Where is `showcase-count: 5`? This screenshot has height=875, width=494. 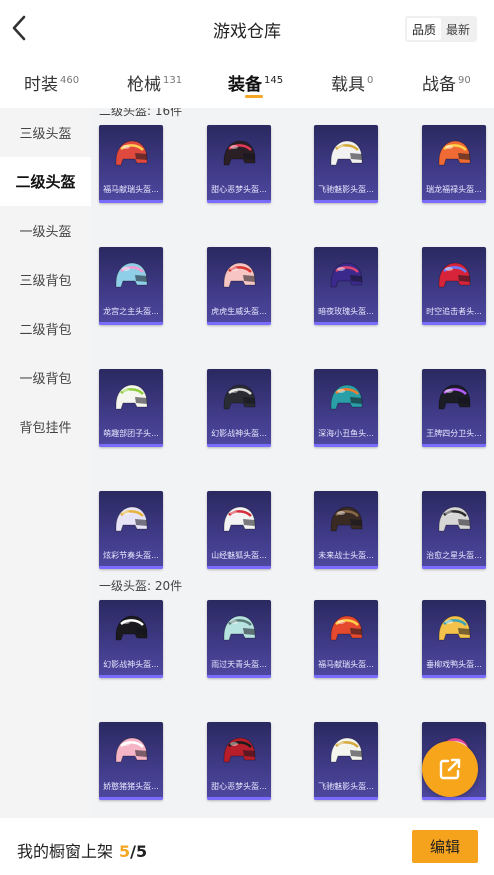 showcase-count: 5 is located at coordinates (125, 851).